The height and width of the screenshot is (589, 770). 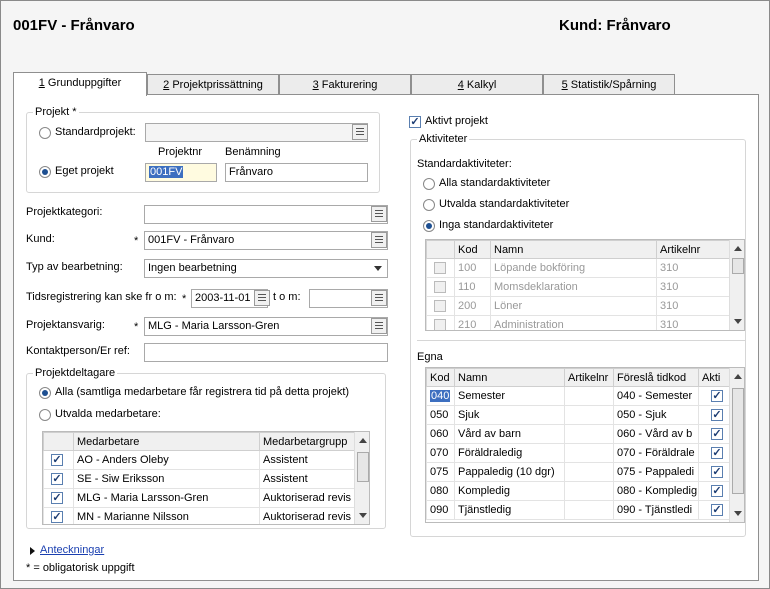 What do you see at coordinates (415, 122) in the screenshot?
I see `aktivt-projekt-checkbox: ✓` at bounding box center [415, 122].